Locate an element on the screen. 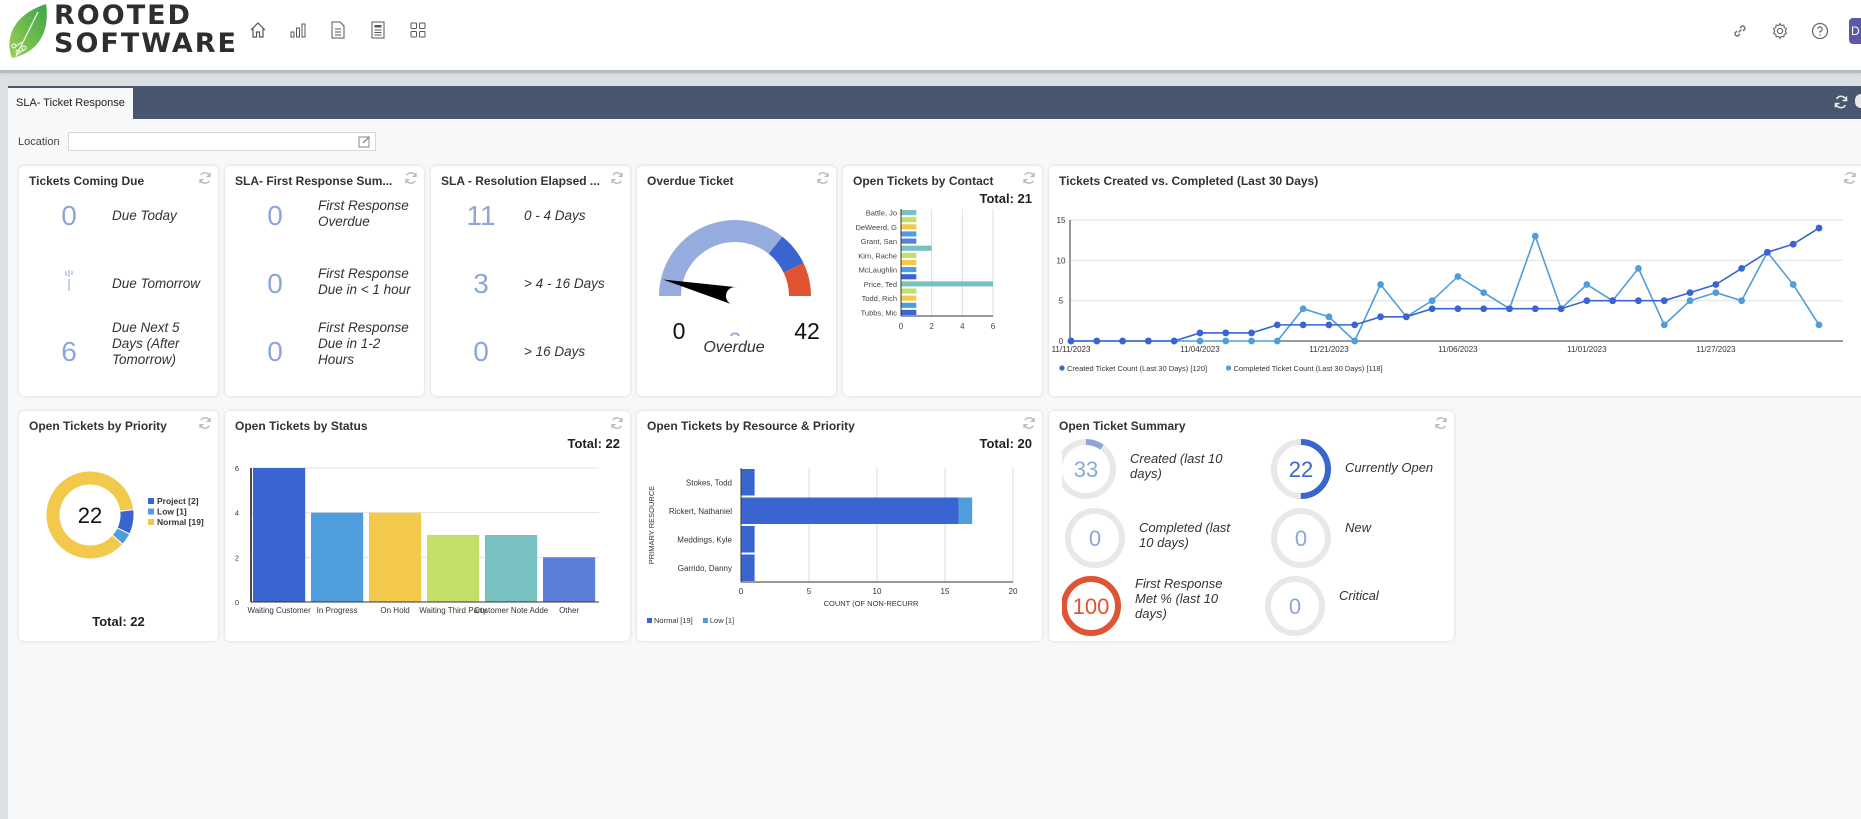 The height and width of the screenshot is (819, 1861). summary-ring: 22 is located at coordinates (1301, 469).